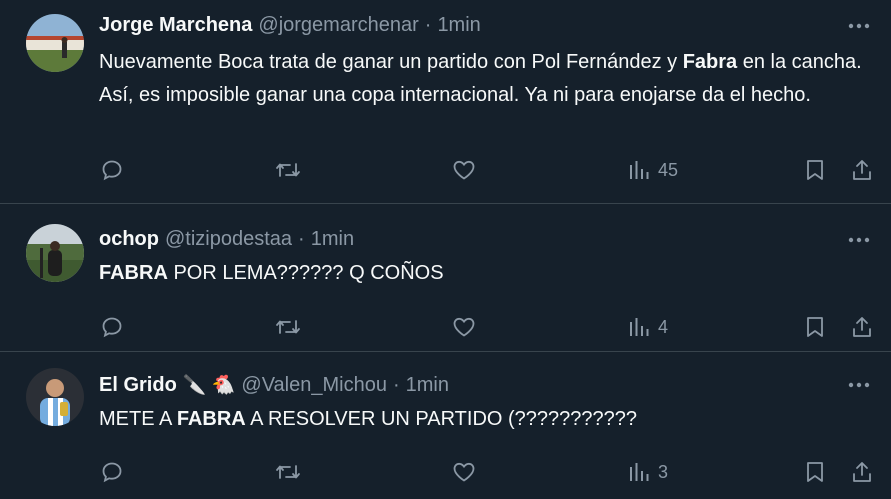 This screenshot has width=891, height=499. I want to click on views-button: 4, so click(648, 327).